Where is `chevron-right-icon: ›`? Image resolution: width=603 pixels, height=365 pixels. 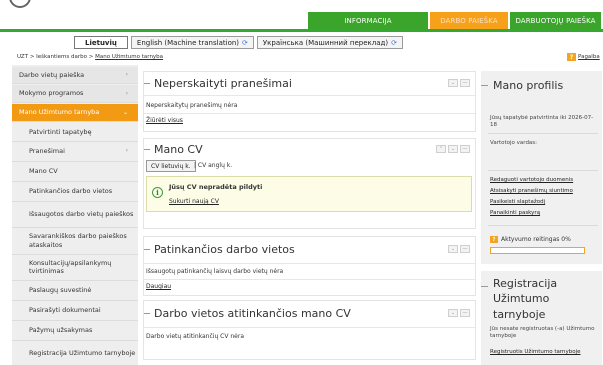
chevron-right-icon: › is located at coordinates (126, 75).